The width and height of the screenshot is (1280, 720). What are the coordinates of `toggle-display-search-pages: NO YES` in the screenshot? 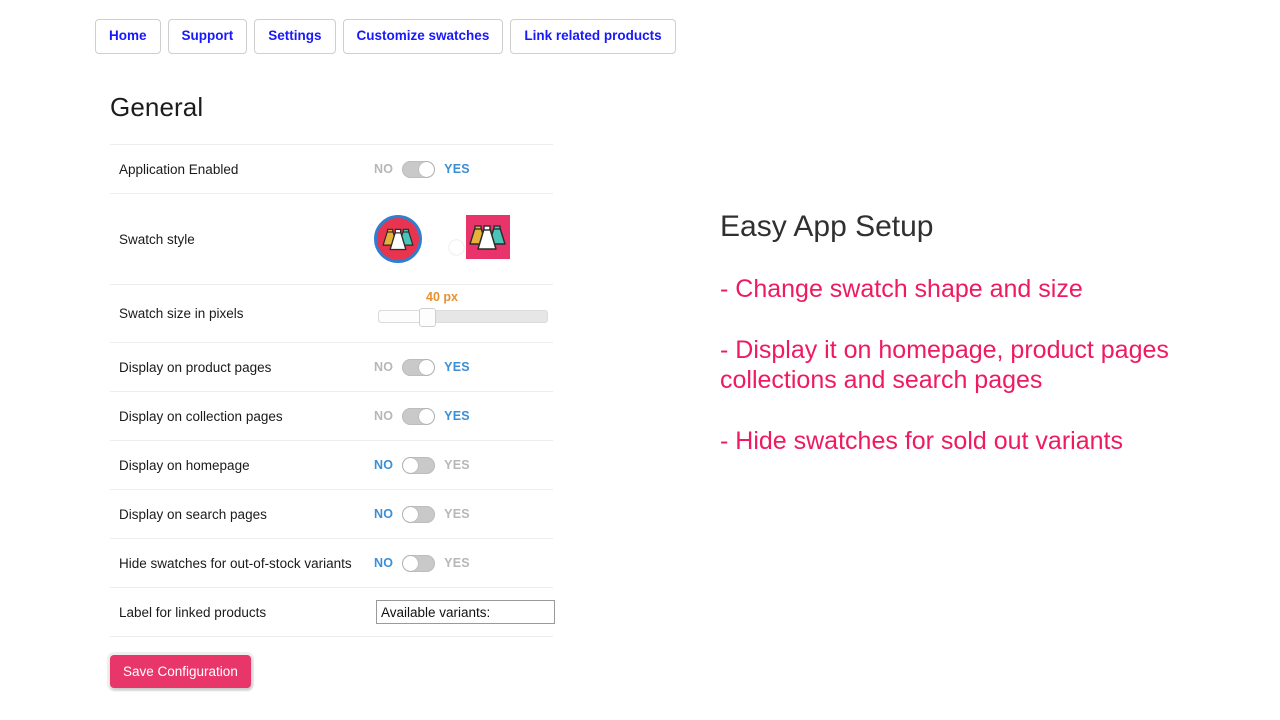 It's located at (422, 514).